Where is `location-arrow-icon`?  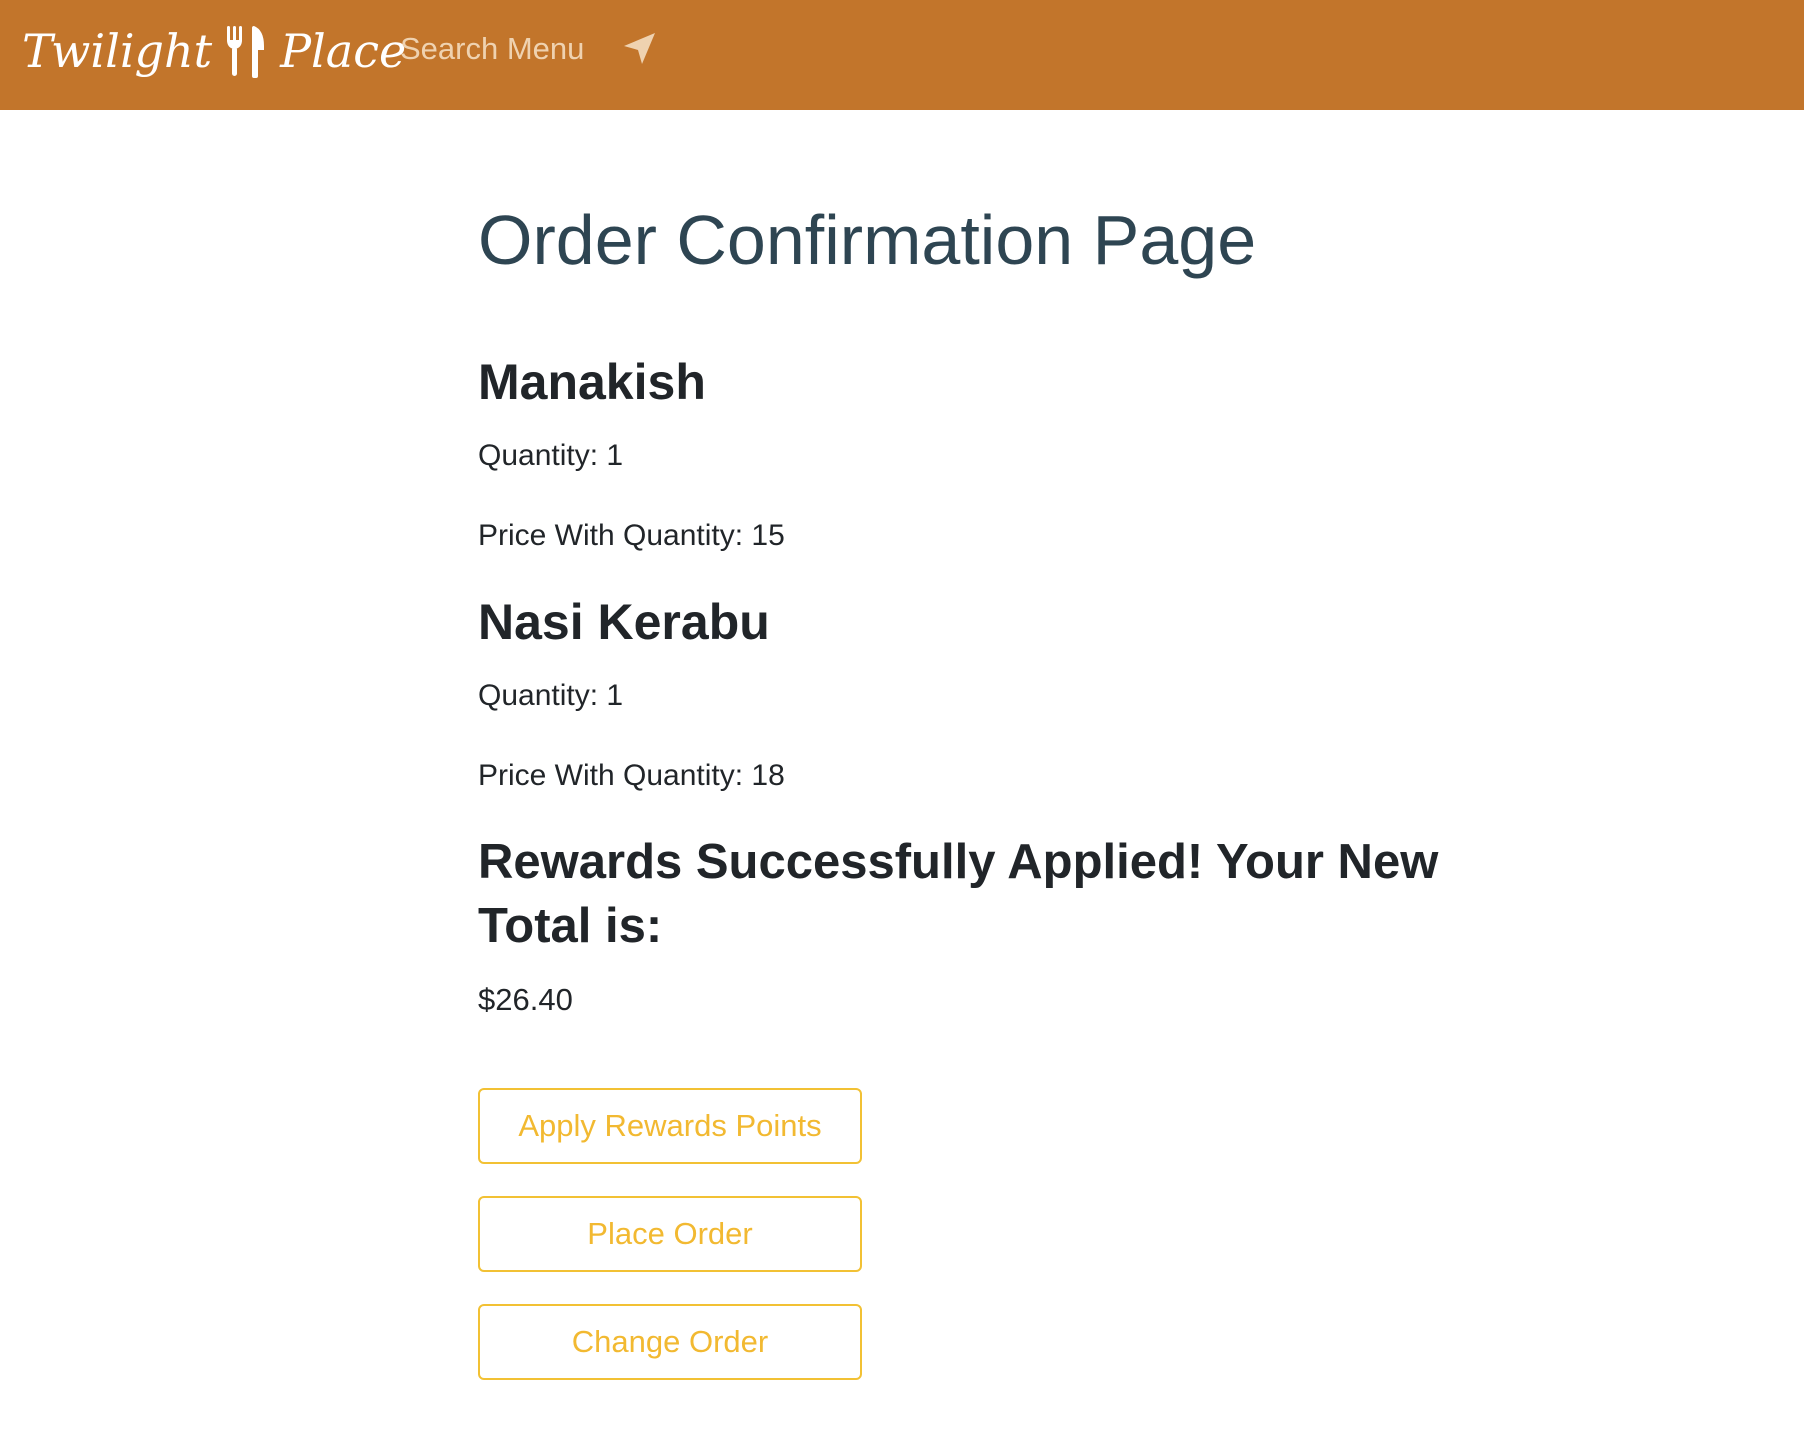
location-arrow-icon is located at coordinates (639, 49).